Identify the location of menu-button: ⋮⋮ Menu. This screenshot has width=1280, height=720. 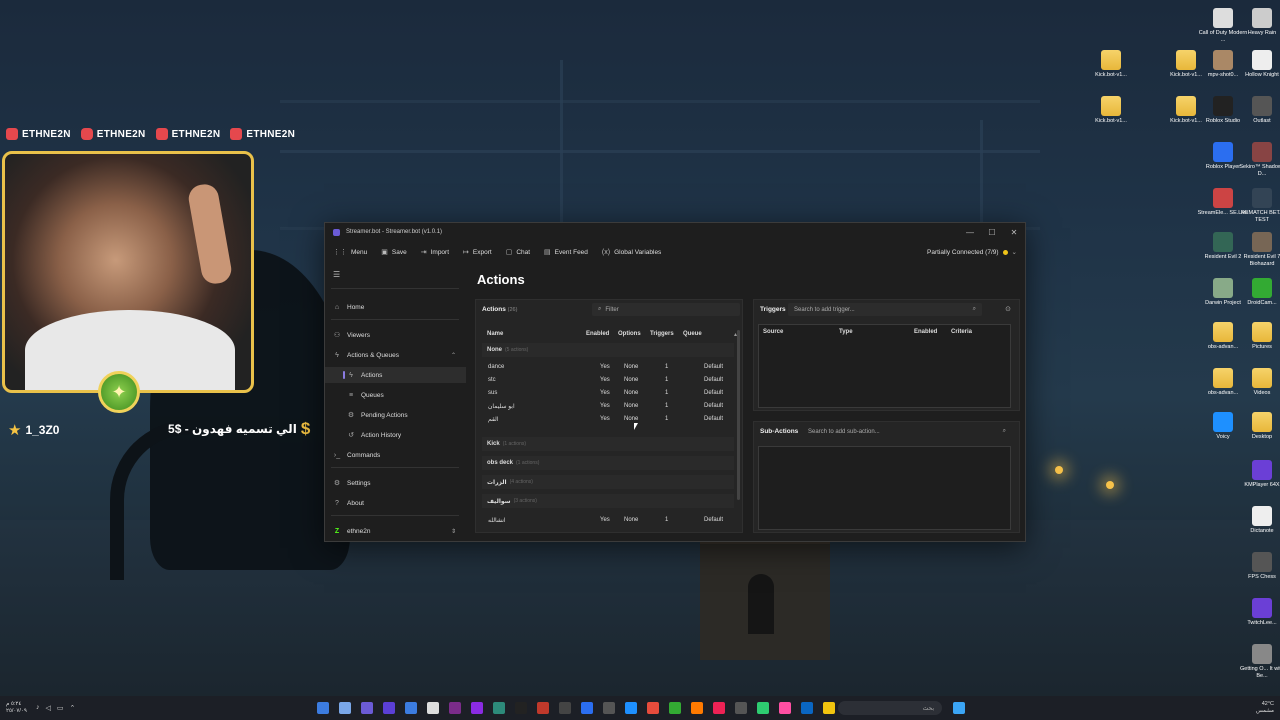
(350, 252).